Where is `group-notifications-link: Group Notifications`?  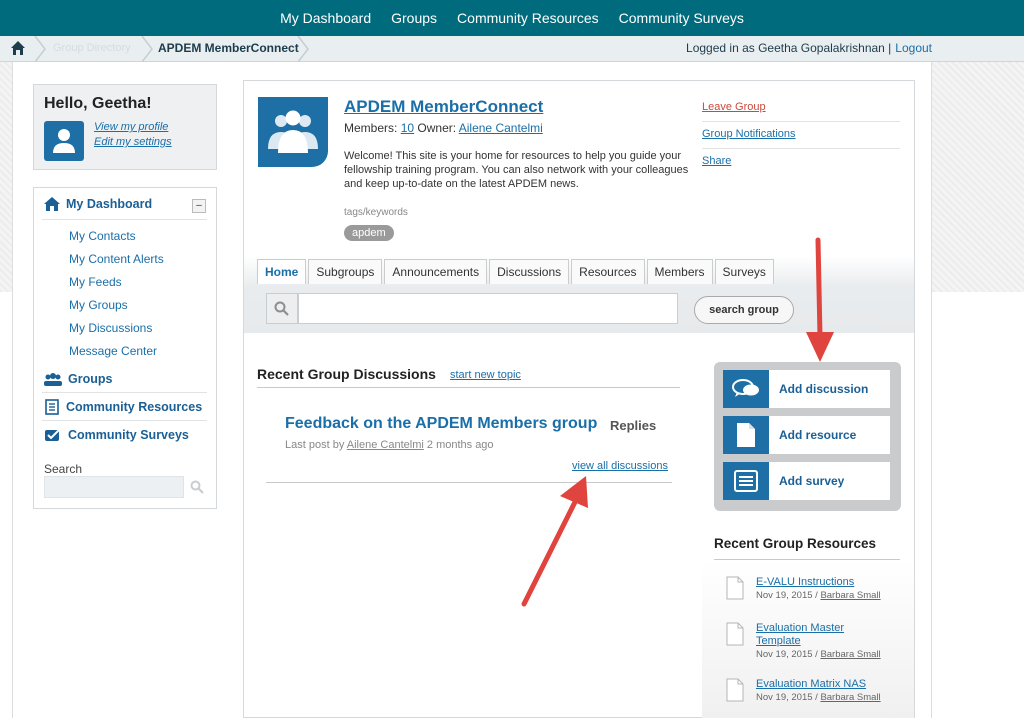
group-notifications-link: Group Notifications is located at coordinates (801, 138).